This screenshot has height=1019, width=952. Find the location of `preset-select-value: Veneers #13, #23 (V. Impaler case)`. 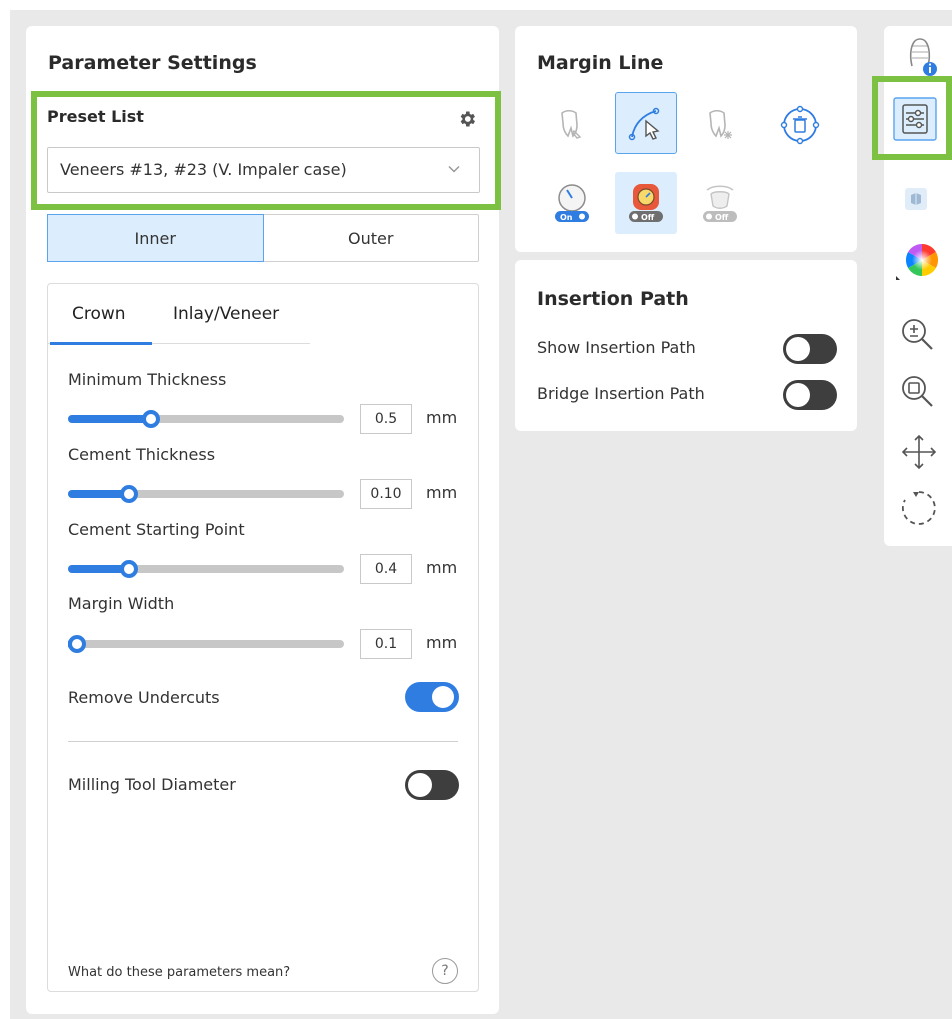

preset-select-value: Veneers #13, #23 (V. Impaler case) is located at coordinates (203, 169).